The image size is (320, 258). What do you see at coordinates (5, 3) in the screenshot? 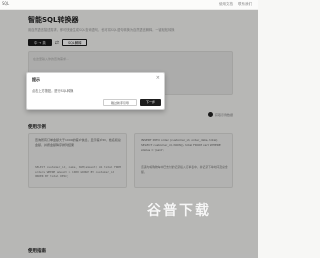
I see `brand-logo: SQL` at bounding box center [5, 3].